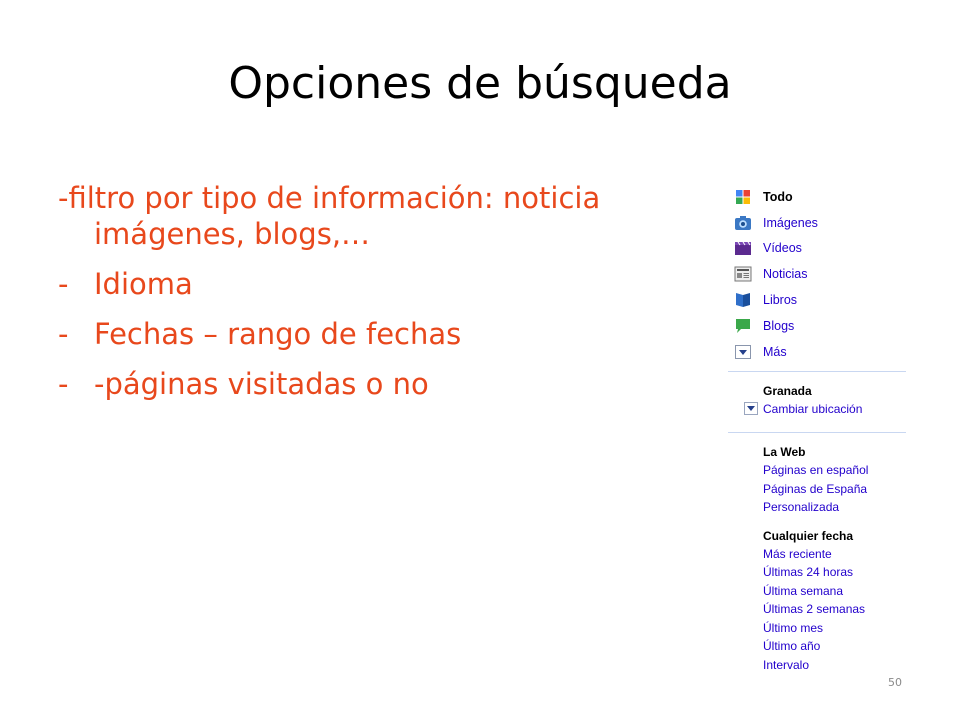  I want to click on date-option: Más reciente, so click(836, 554).